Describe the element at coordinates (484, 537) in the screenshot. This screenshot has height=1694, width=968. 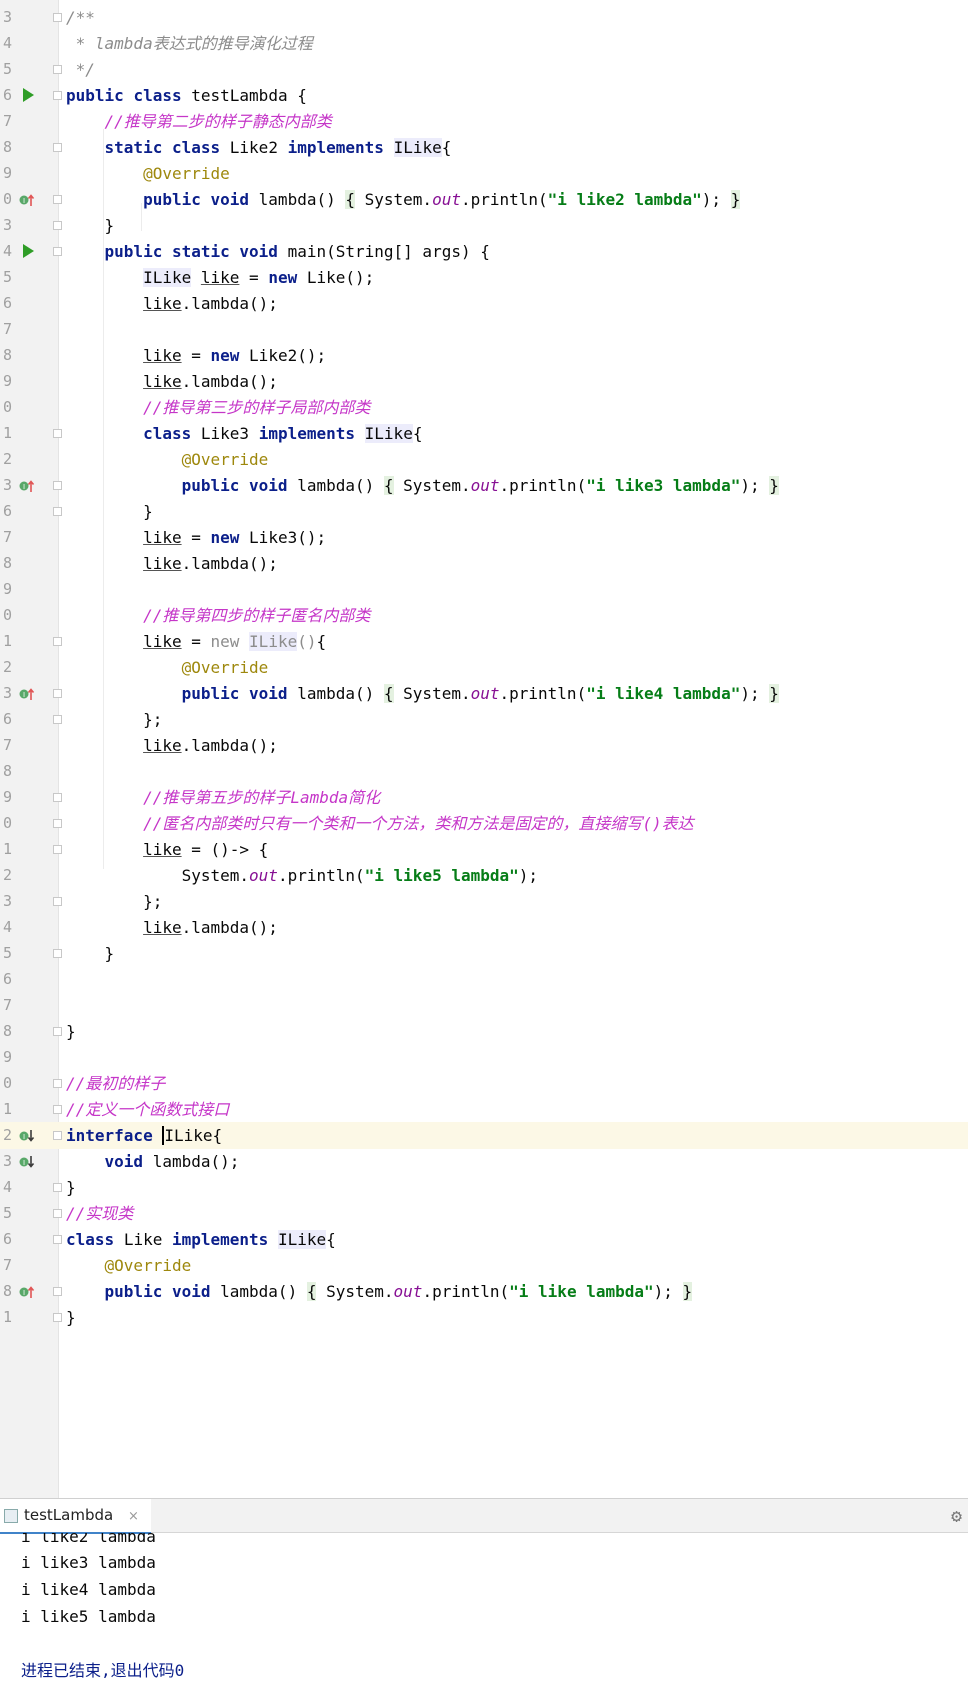
I see `code-line: 7 like = new Like3();` at that location.